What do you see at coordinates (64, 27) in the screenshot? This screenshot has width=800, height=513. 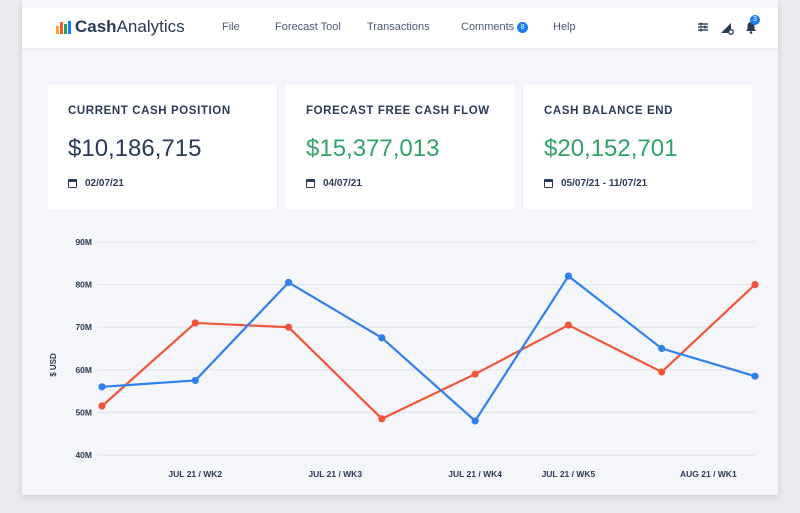 I see `logo-bars-icon` at bounding box center [64, 27].